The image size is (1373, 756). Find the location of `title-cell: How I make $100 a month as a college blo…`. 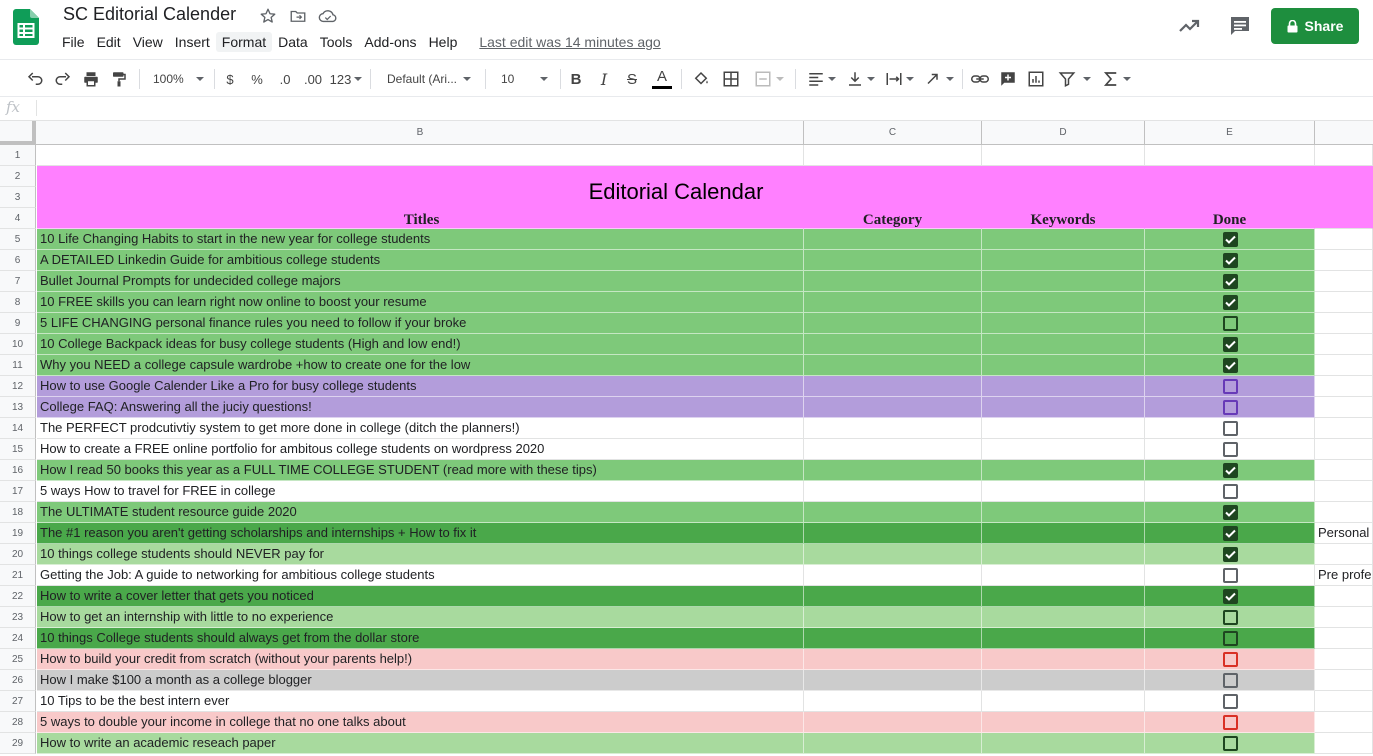

title-cell: How I make $100 a month as a college blo… is located at coordinates (420, 680).